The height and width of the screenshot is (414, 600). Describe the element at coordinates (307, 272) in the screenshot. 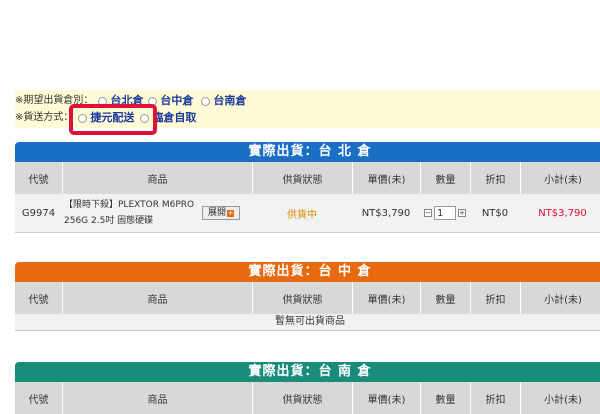

I see `warehouse-taichung-title: 實際出貨：台 中 倉` at that location.